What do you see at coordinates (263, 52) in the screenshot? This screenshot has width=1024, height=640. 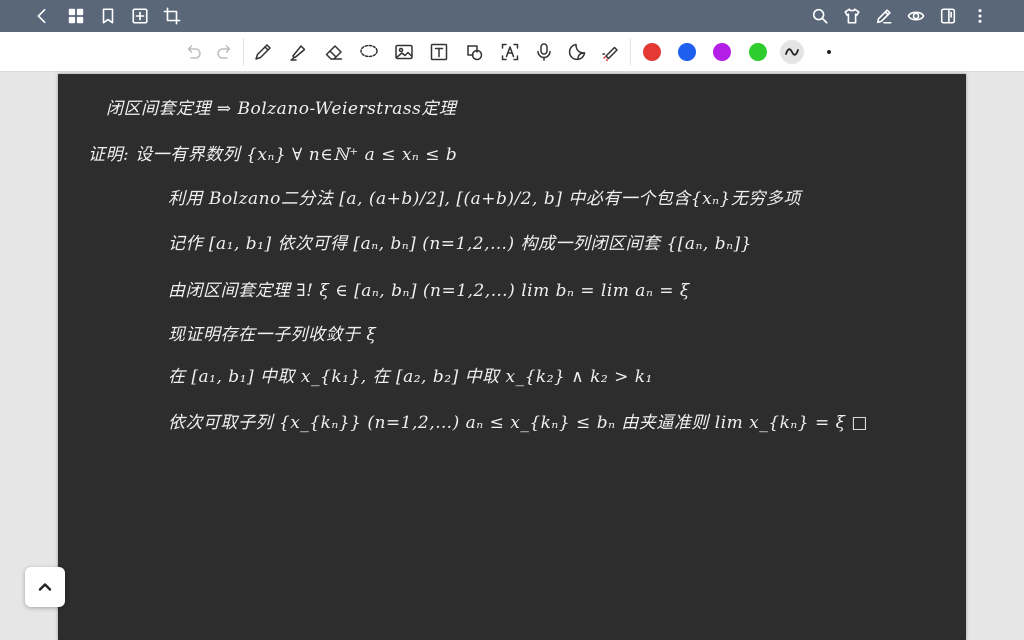 I see `pen-tool-icon` at bounding box center [263, 52].